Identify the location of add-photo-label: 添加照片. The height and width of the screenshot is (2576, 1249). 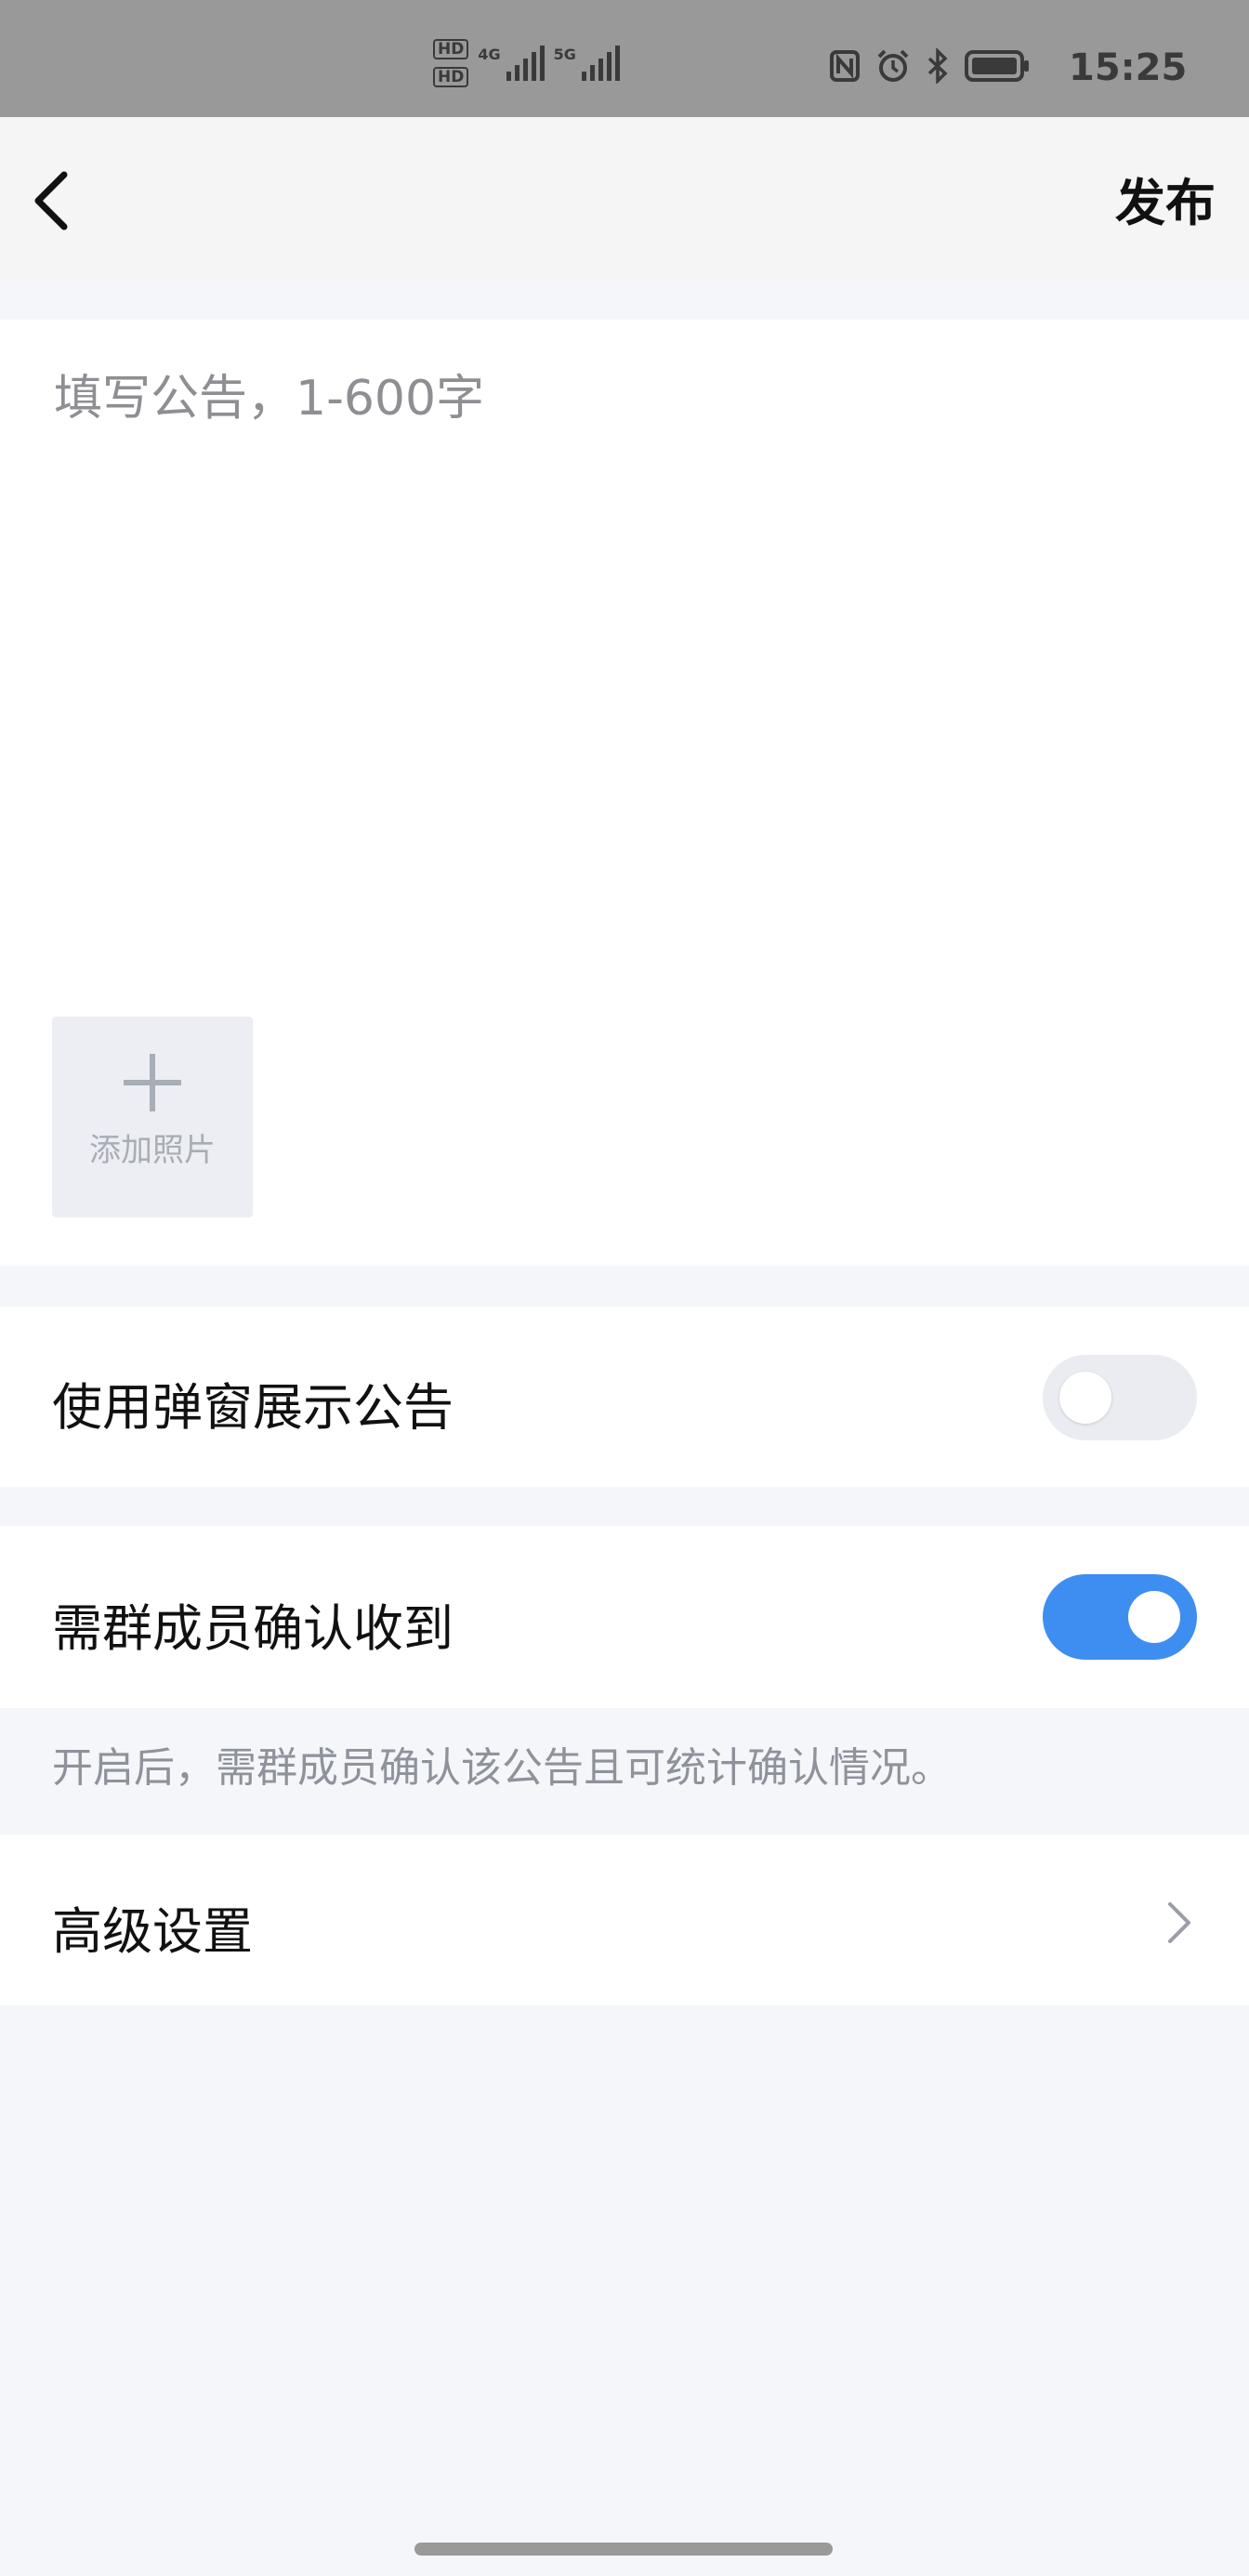
(152, 1150).